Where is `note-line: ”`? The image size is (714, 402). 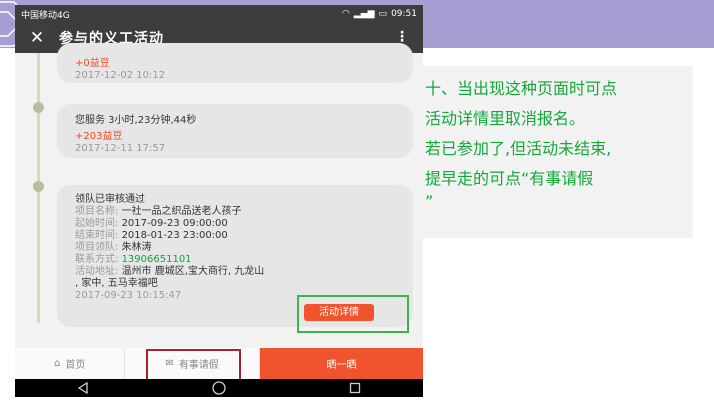
note-line: ” is located at coordinates (429, 201).